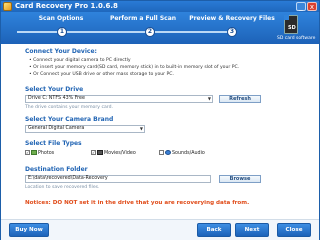 The image size is (320, 240). What do you see at coordinates (232, 32) in the screenshot?
I see `step-marker-3: 3` at bounding box center [232, 32].